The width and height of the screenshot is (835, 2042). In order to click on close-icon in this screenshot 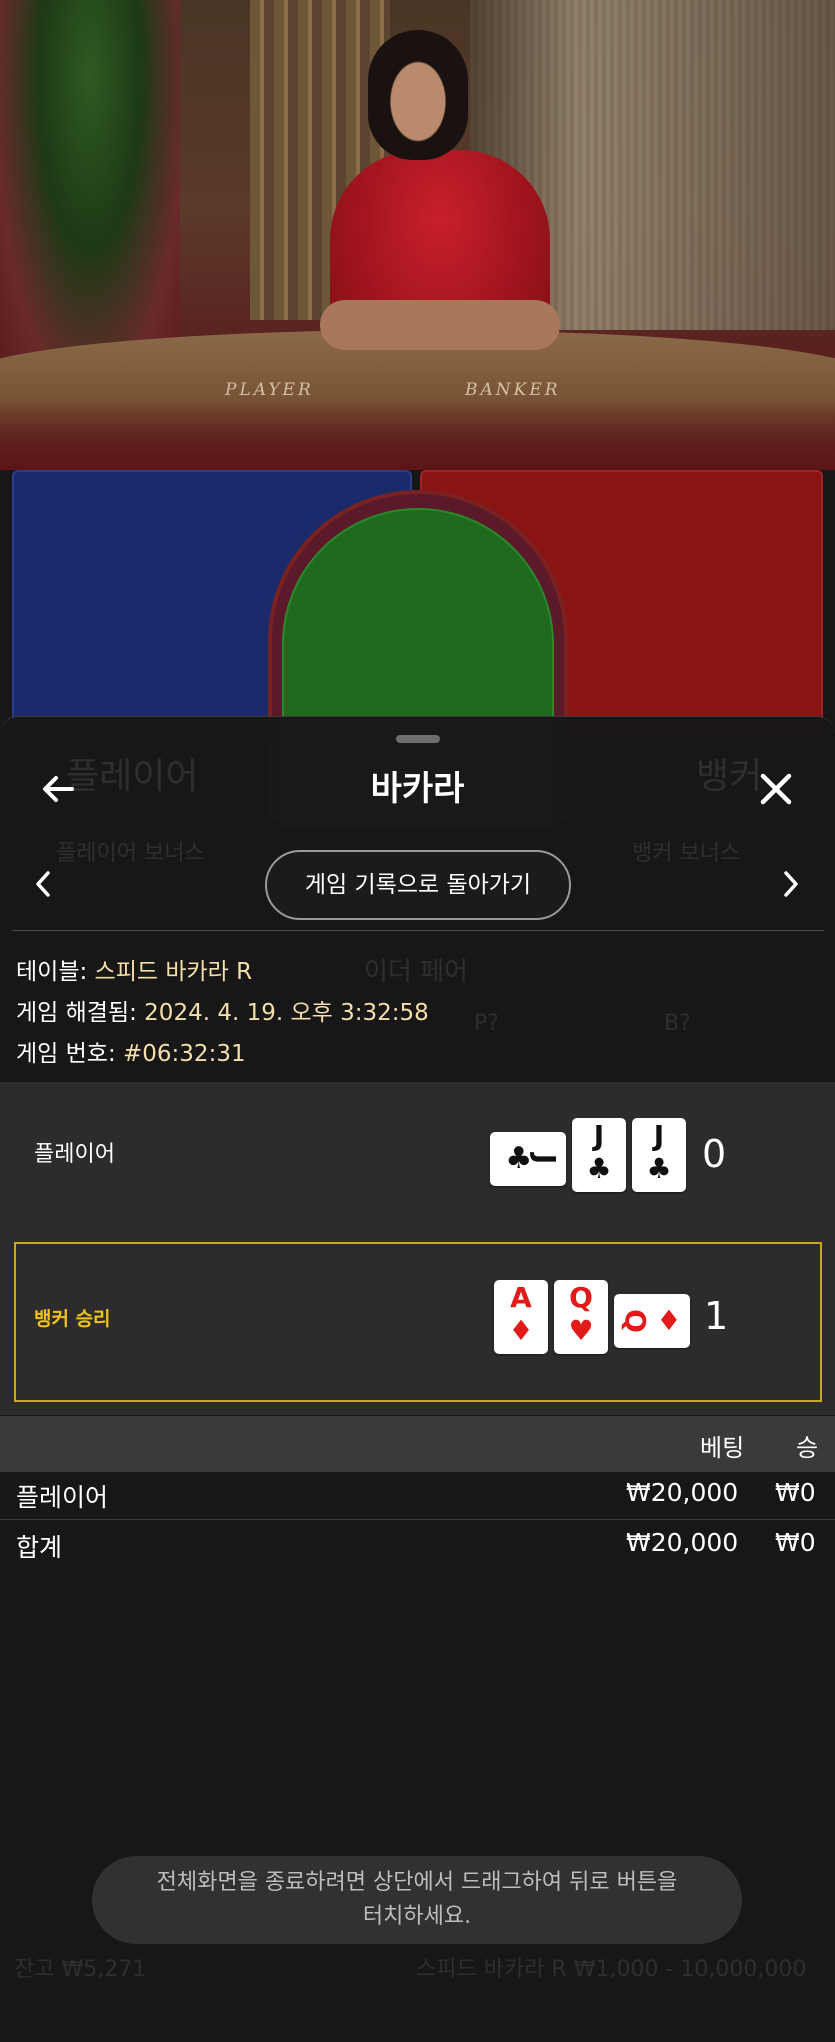, I will do `click(776, 789)`.